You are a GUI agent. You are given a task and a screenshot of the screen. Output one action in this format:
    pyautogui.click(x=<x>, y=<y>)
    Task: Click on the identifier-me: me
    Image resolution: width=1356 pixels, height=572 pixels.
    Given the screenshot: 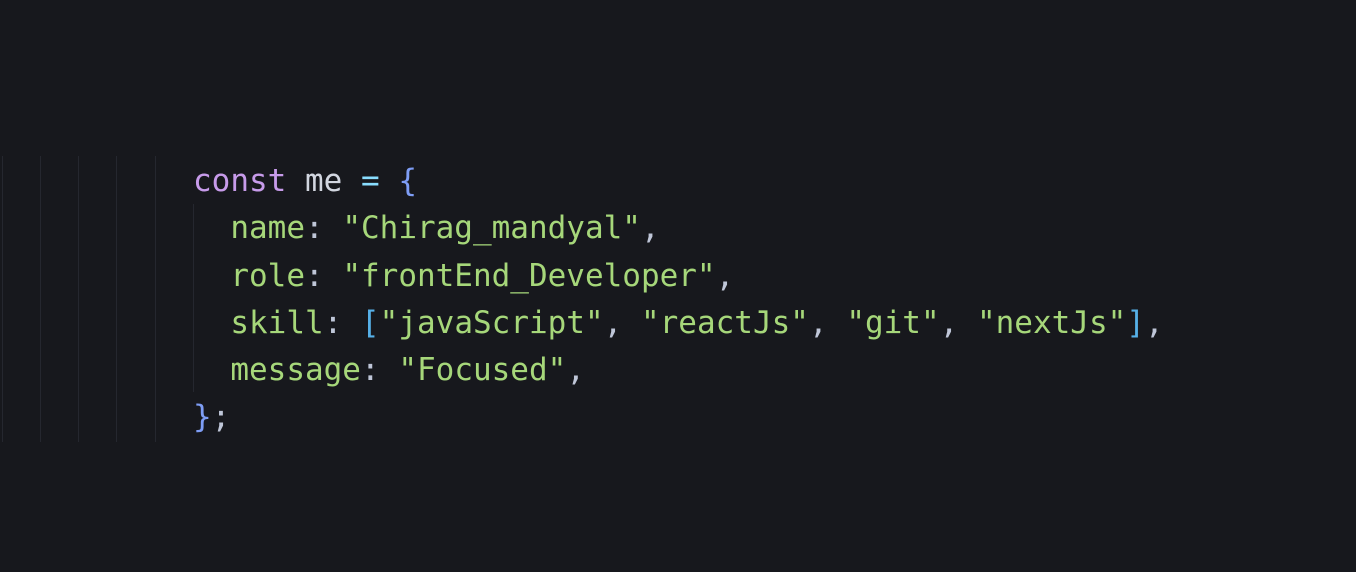 What is the action you would take?
    pyautogui.click(x=324, y=181)
    